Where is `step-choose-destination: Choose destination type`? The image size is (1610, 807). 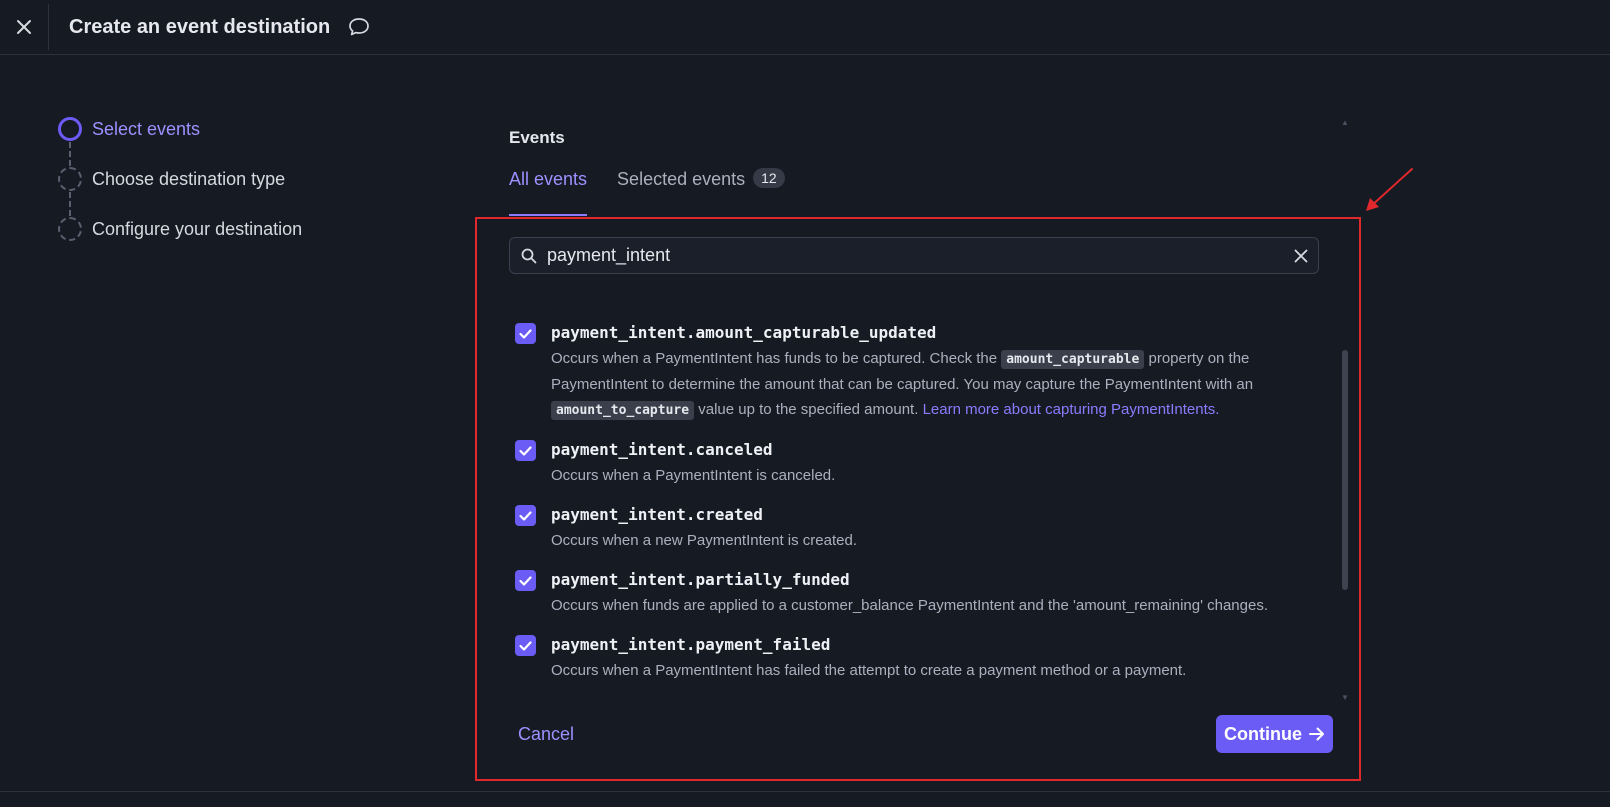 step-choose-destination: Choose destination type is located at coordinates (180, 191).